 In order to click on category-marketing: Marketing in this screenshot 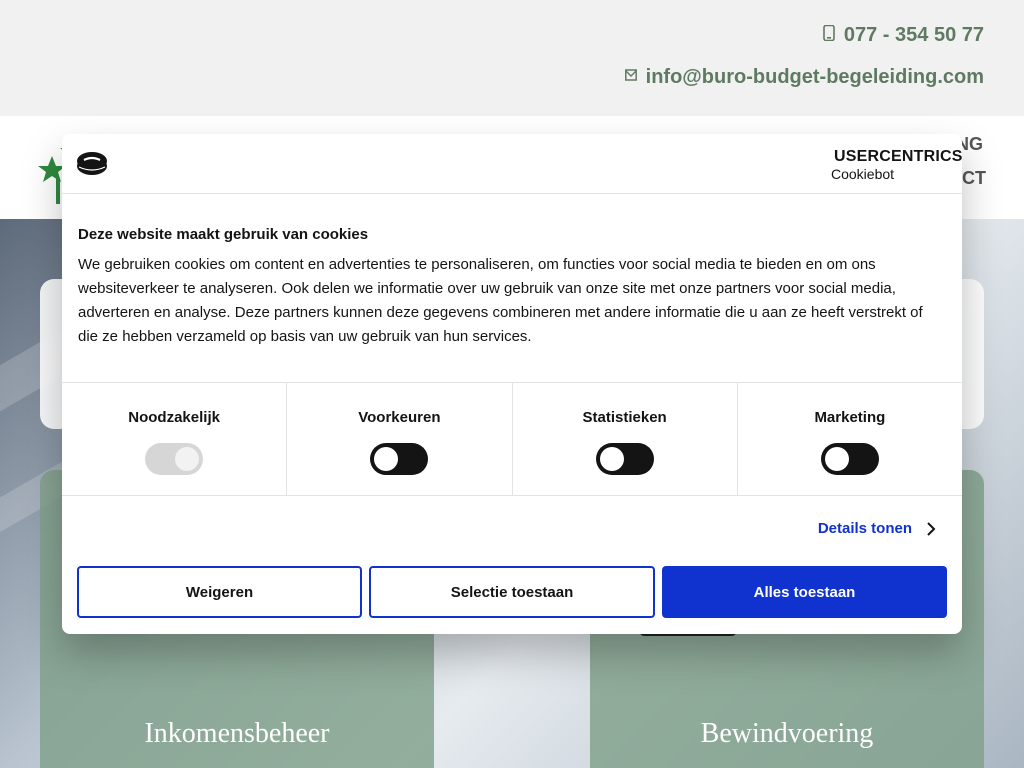, I will do `click(850, 439)`.